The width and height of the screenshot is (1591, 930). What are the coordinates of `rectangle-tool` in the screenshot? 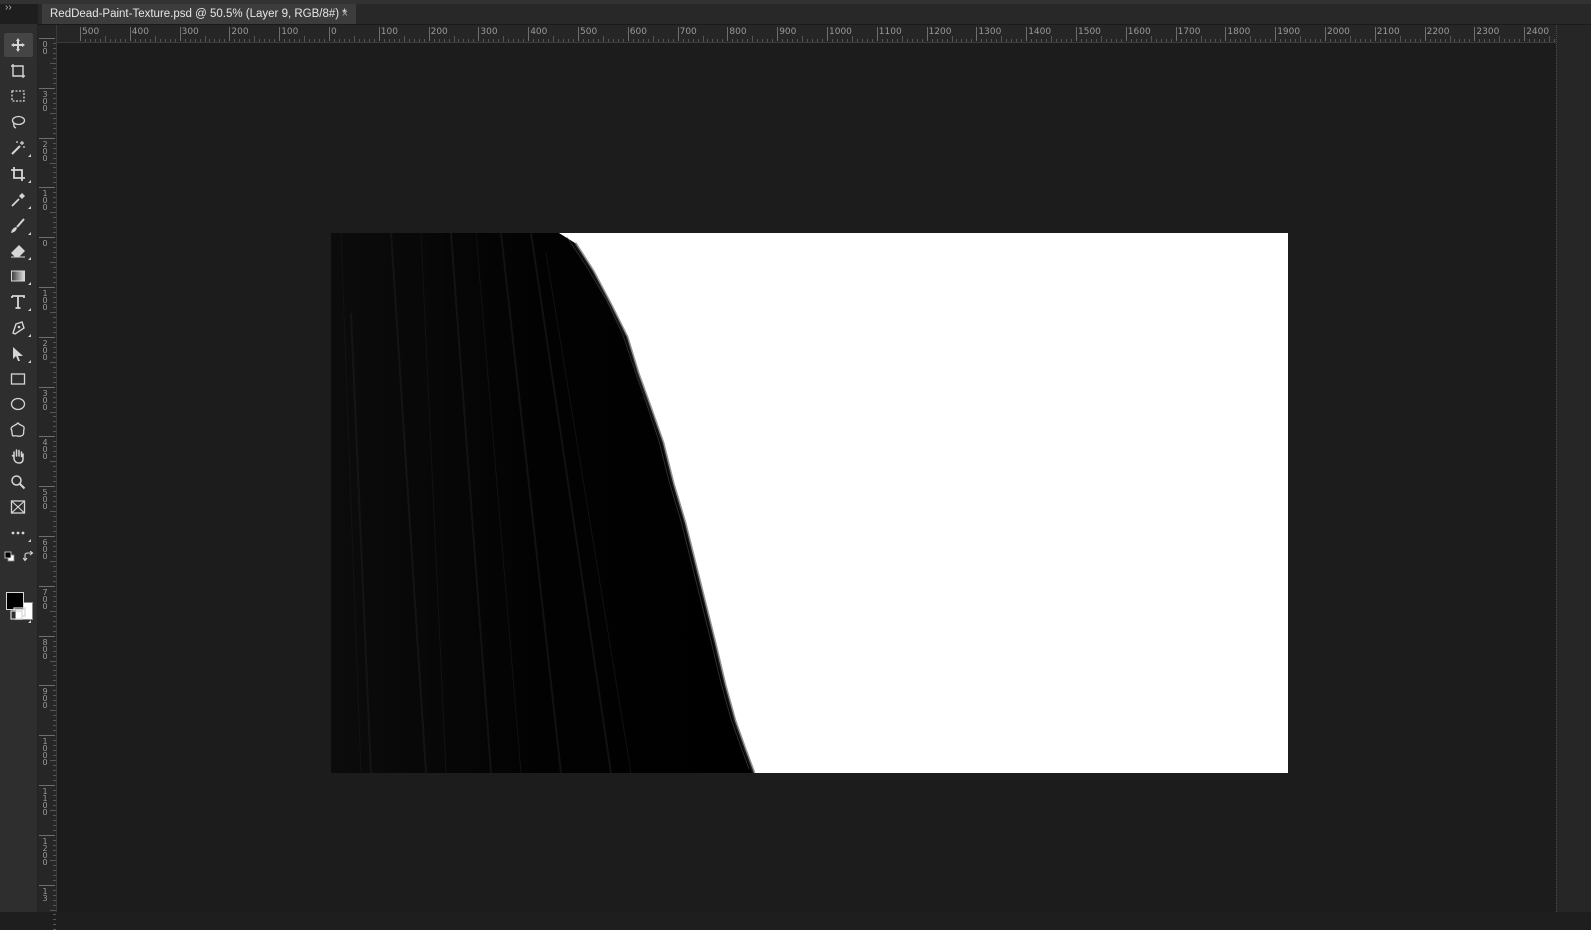 It's located at (18, 379).